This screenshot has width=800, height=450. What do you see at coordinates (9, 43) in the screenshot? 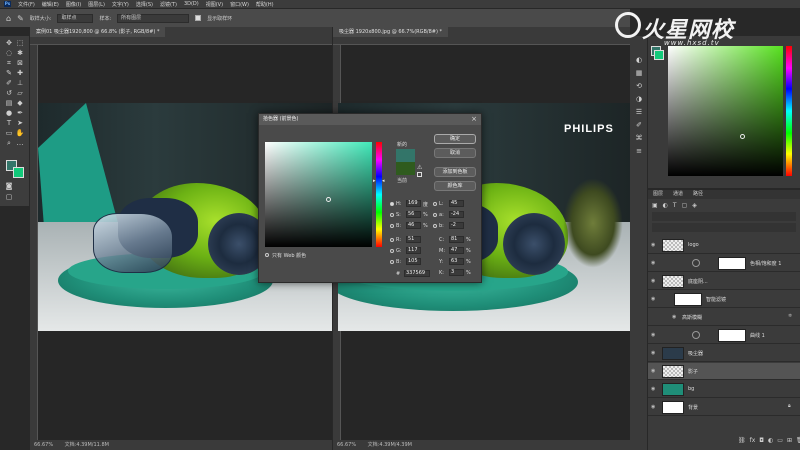
I see `move-tool-icon: ✥` at bounding box center [9, 43].